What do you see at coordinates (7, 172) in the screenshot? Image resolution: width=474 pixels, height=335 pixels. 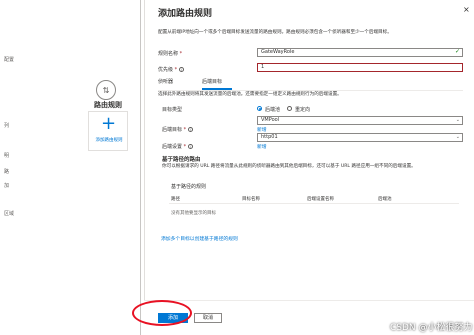 I see `bg-line: 路` at bounding box center [7, 172].